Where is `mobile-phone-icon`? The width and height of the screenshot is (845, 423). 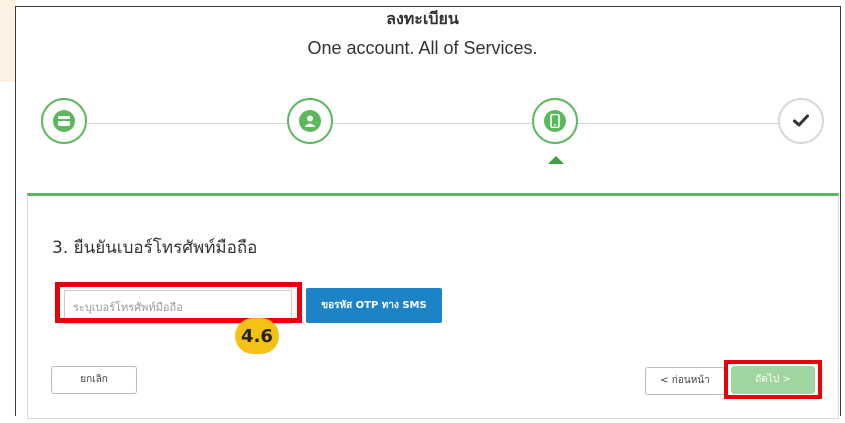
mobile-phone-icon is located at coordinates (555, 121).